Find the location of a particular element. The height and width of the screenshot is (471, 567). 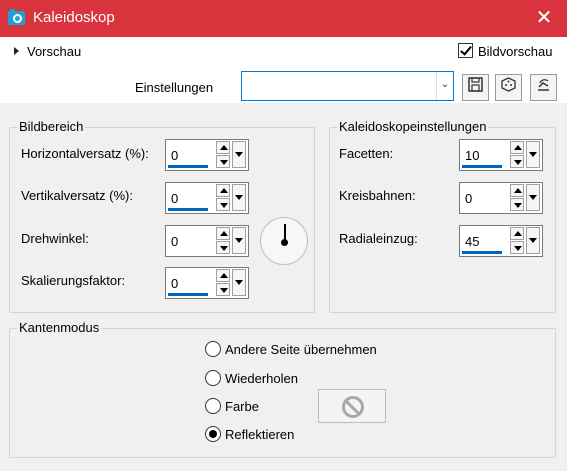

horizontal-offset-spinner: 0 is located at coordinates (207, 155).